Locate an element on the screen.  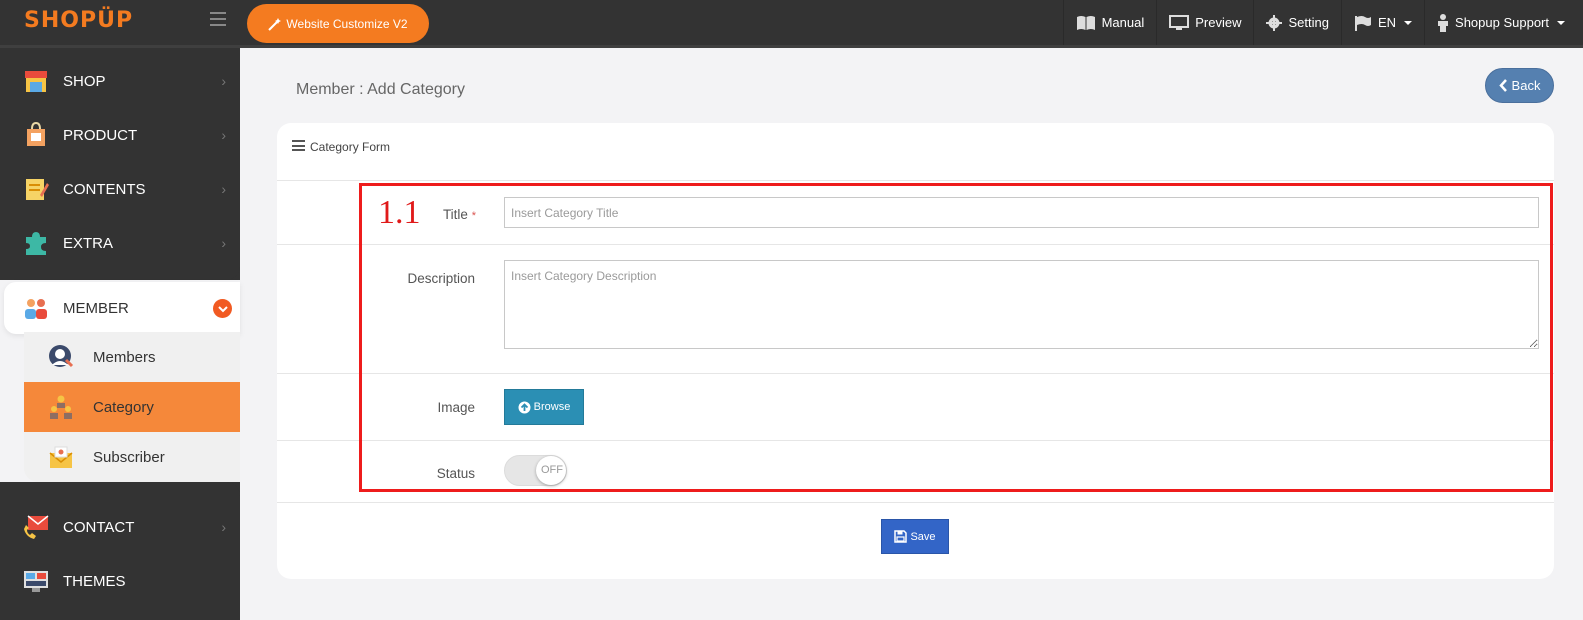
list-icon is located at coordinates (298, 145).